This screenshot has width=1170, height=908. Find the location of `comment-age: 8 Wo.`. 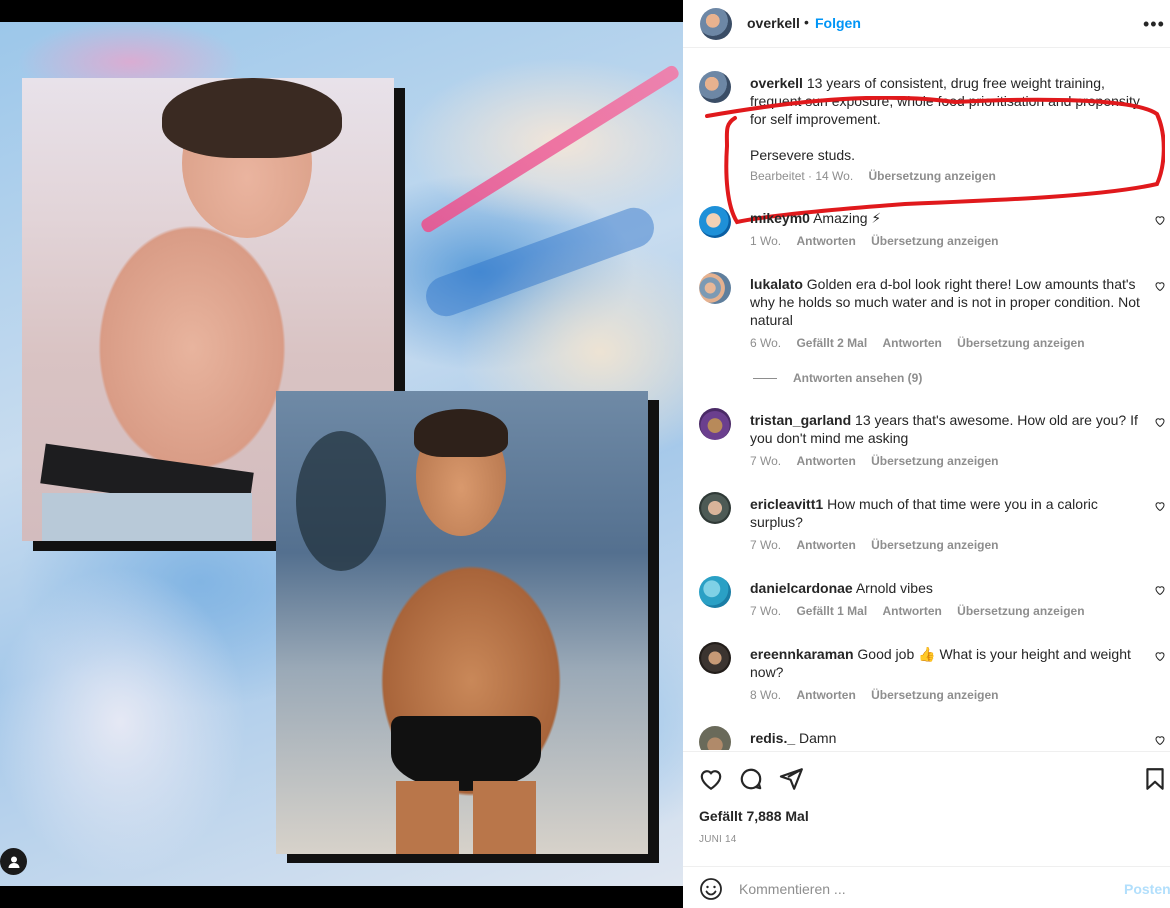

comment-age: 8 Wo. is located at coordinates (766, 695).